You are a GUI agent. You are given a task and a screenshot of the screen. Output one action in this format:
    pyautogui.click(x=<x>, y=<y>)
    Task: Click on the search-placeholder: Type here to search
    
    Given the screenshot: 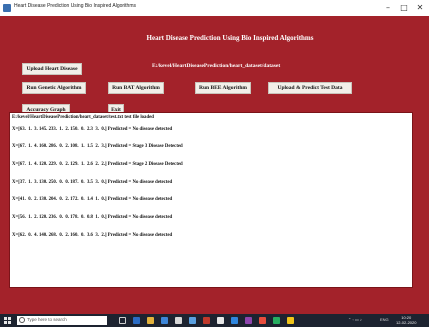 What is the action you would take?
    pyautogui.click(x=47, y=319)
    